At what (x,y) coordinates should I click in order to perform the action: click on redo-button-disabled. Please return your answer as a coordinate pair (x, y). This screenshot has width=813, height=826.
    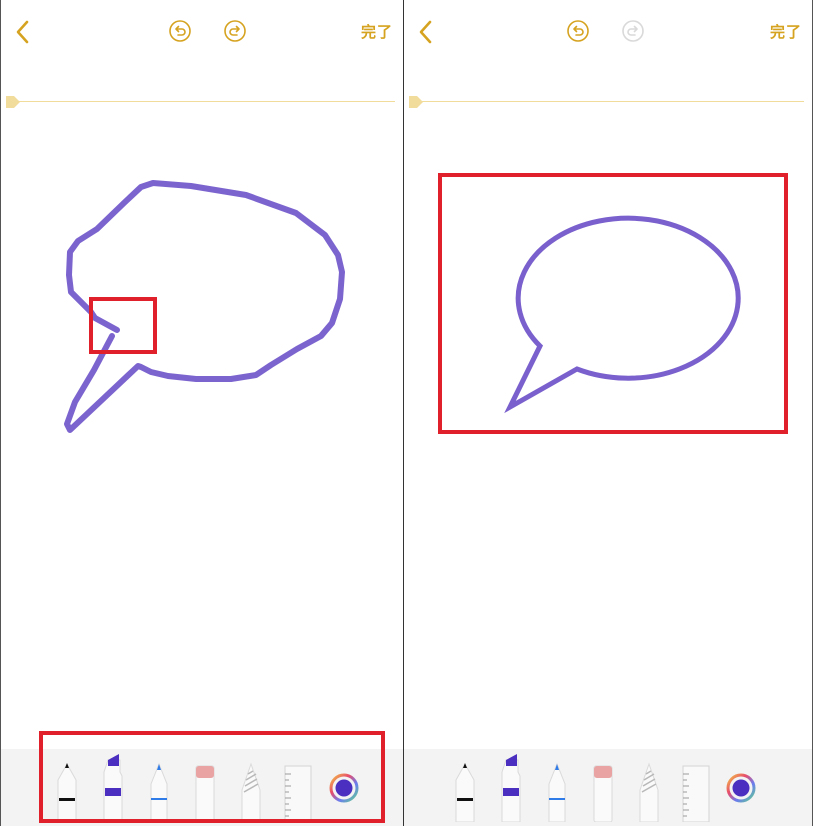
    Looking at the image, I should click on (633, 31).